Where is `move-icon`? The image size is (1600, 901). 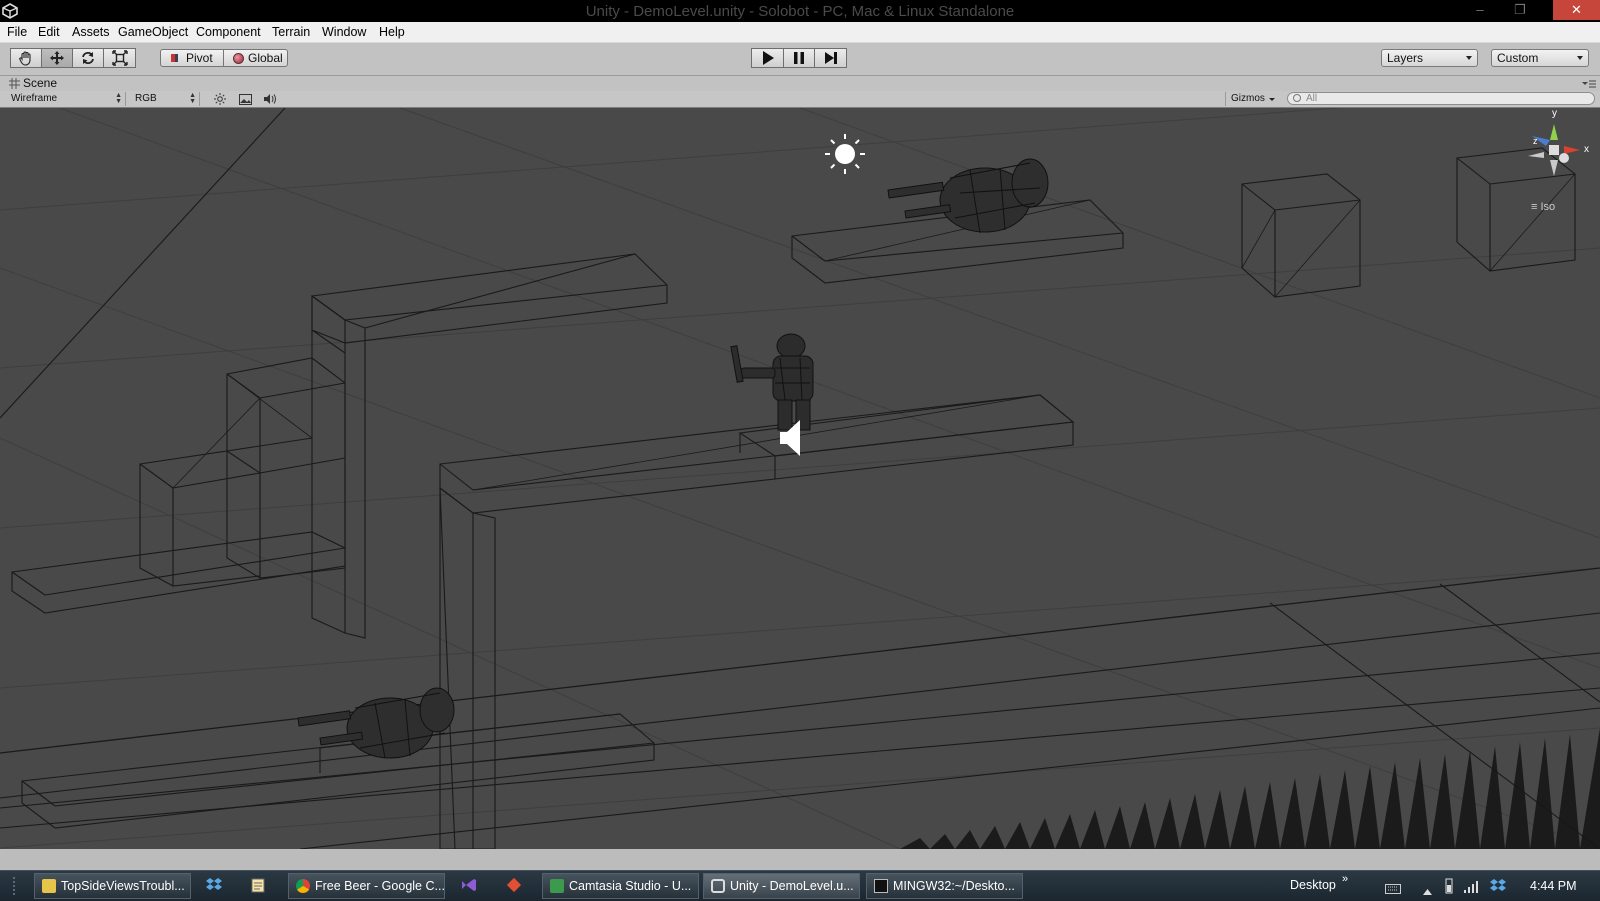 move-icon is located at coordinates (57, 58).